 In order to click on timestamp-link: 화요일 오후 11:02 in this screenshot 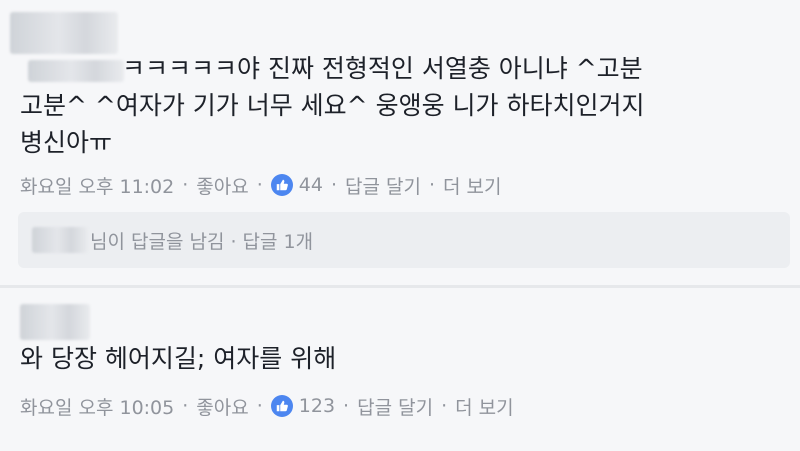, I will do `click(97, 185)`.